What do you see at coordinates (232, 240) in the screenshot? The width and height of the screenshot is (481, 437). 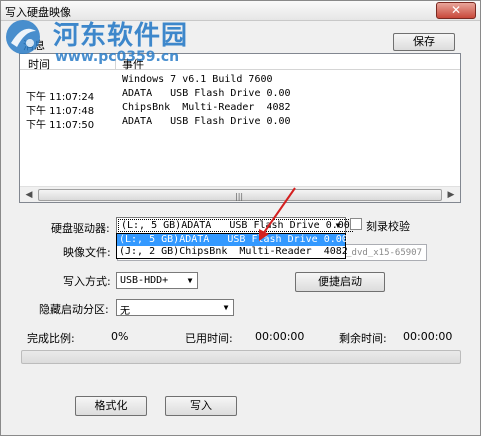 I see `drive-option: (L:, 5 GB)ADATA USB Flash Drive 0.00` at bounding box center [232, 240].